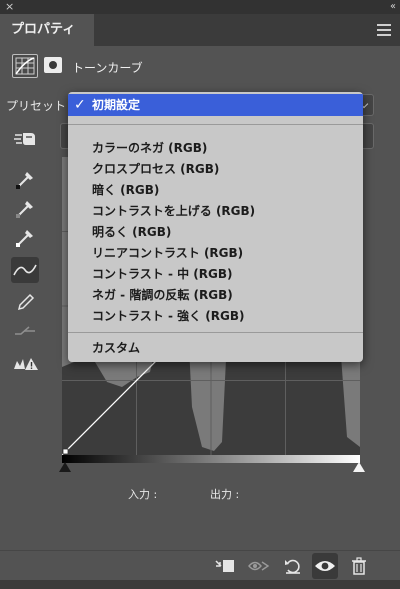 Image resolution: width=400 pixels, height=589 pixels. I want to click on adjustment-header: トーンカーブ, so click(200, 68).